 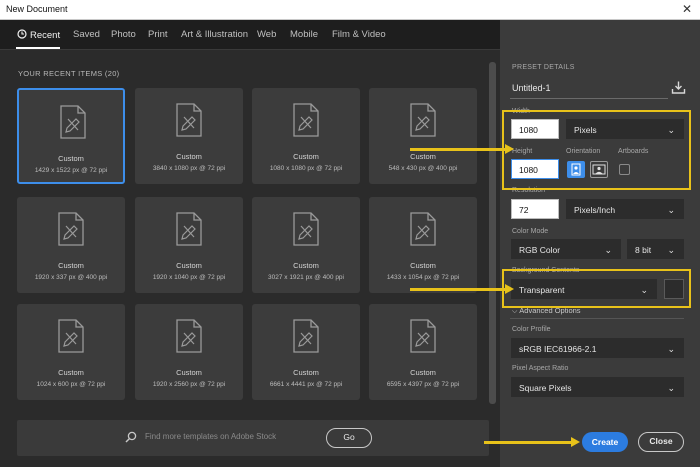 I want to click on tab-film-video: Film & Video, so click(x=359, y=34).